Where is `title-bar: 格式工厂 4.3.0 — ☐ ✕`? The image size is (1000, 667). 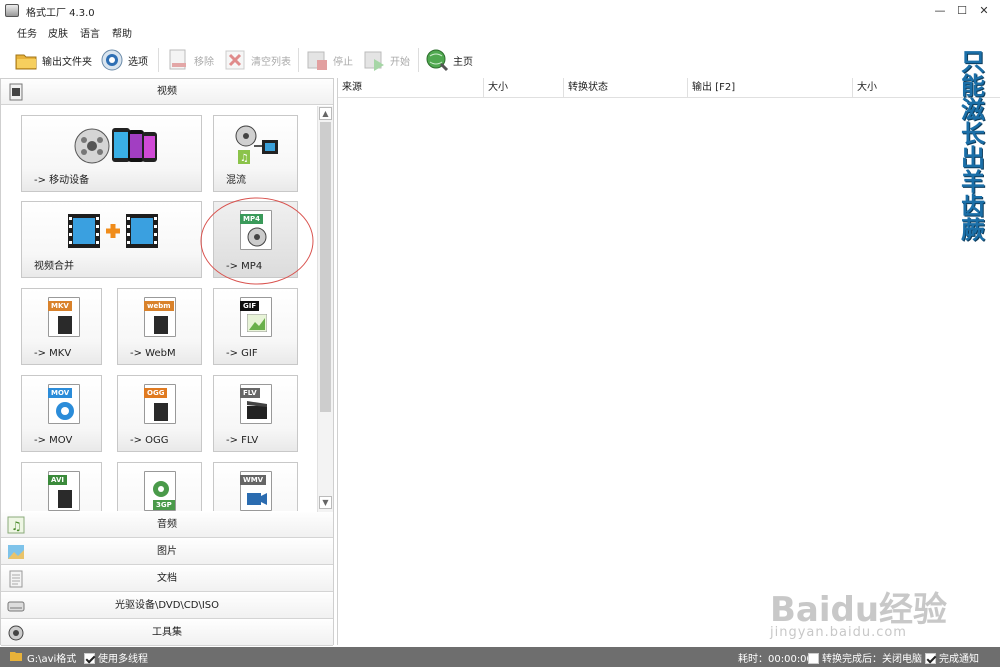
title-bar: 格式工厂 4.3.0 — ☐ ✕ is located at coordinates (500, 11).